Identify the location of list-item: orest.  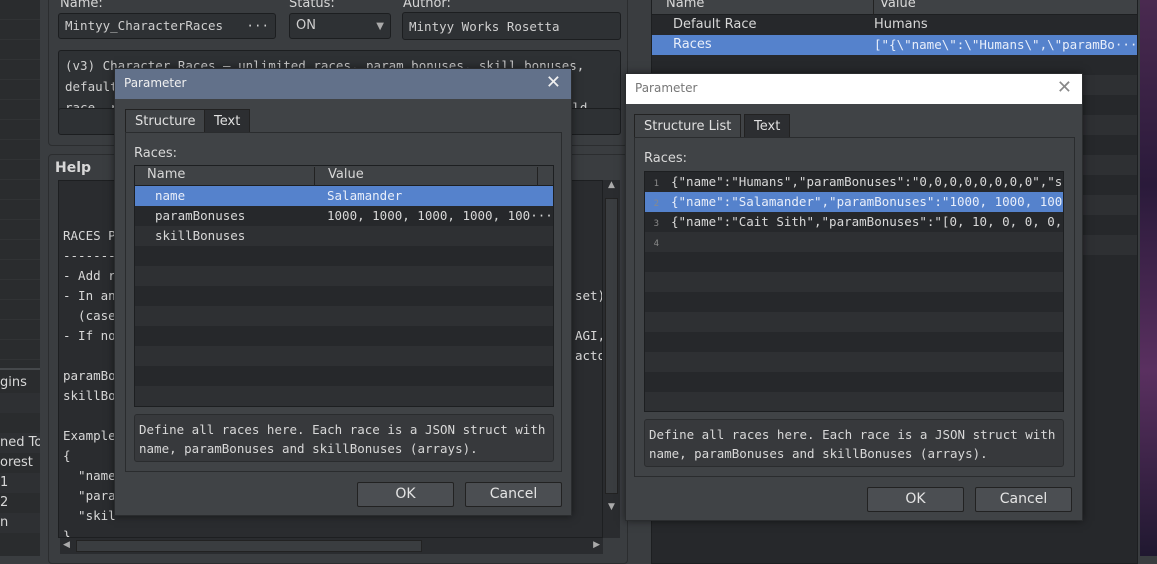
(20, 463).